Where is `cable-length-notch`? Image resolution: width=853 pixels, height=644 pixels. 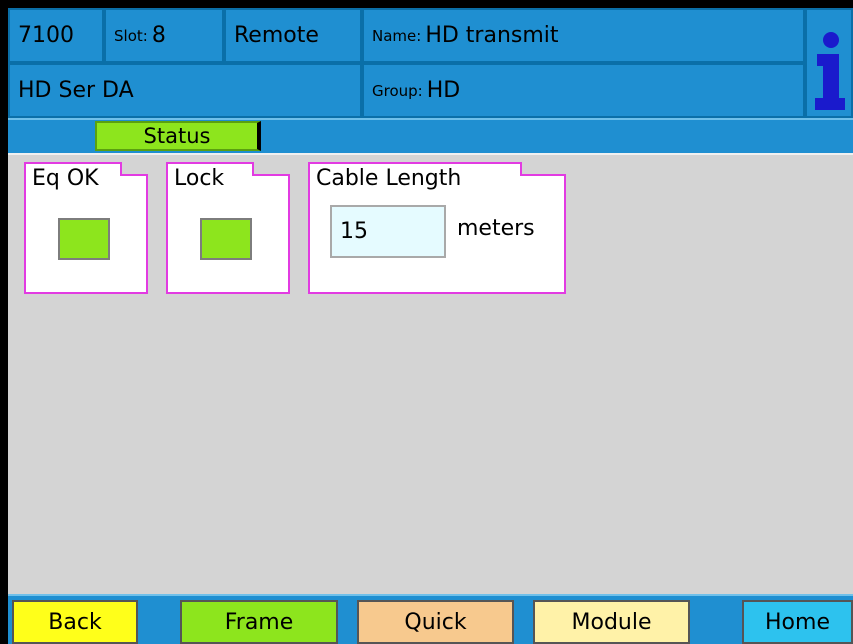 cable-length-notch is located at coordinates (543, 169).